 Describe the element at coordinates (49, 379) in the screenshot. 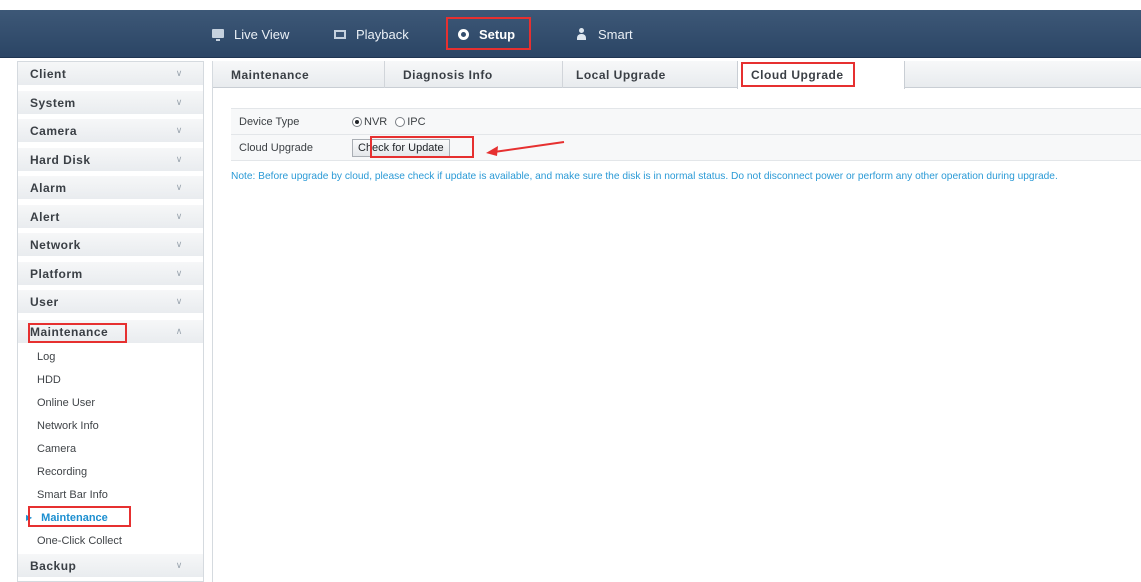

I see `sub-item-label: HDD` at that location.